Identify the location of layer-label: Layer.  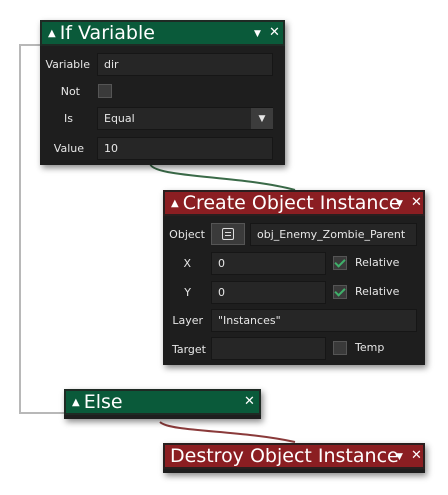
(187, 320).